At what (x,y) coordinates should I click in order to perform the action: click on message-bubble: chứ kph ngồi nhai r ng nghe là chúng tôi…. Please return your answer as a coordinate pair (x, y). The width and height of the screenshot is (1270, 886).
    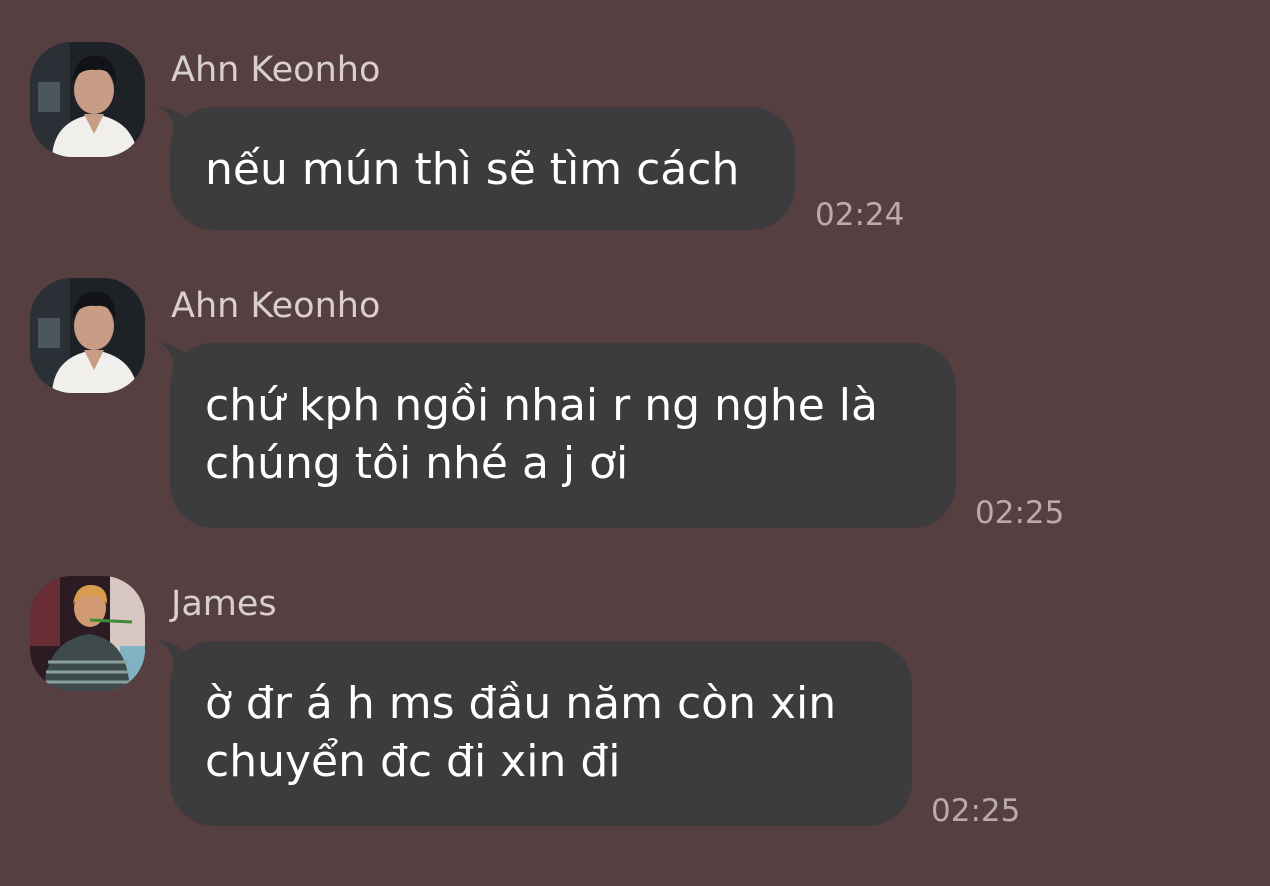
    Looking at the image, I should click on (563, 435).